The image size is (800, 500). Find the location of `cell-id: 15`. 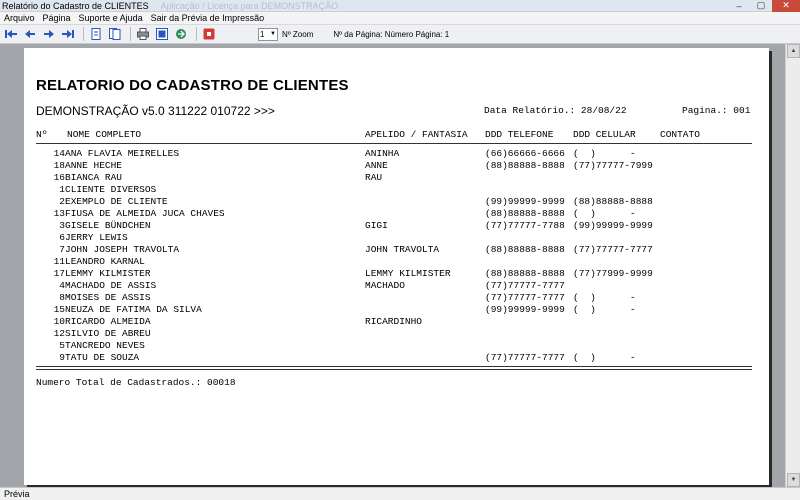

cell-id: 15 is located at coordinates (59, 309).